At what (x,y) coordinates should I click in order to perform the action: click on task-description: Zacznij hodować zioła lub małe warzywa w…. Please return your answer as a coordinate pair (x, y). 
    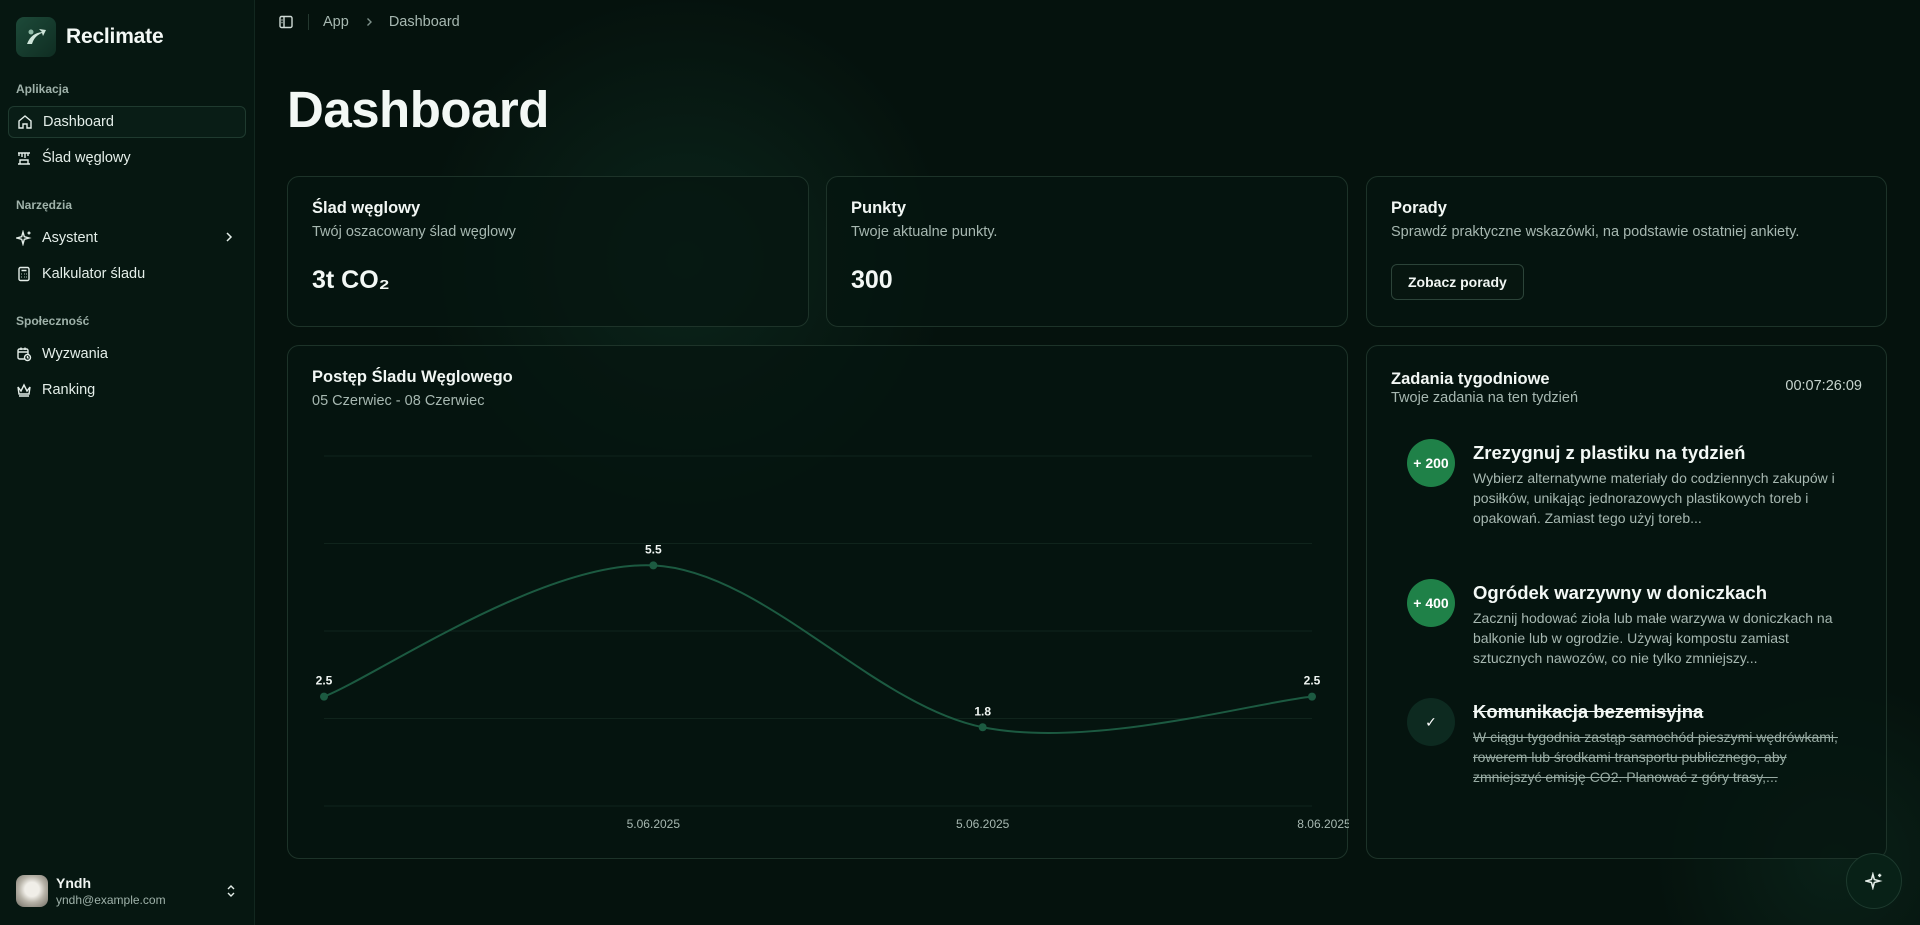
    Looking at the image, I should click on (1653, 638).